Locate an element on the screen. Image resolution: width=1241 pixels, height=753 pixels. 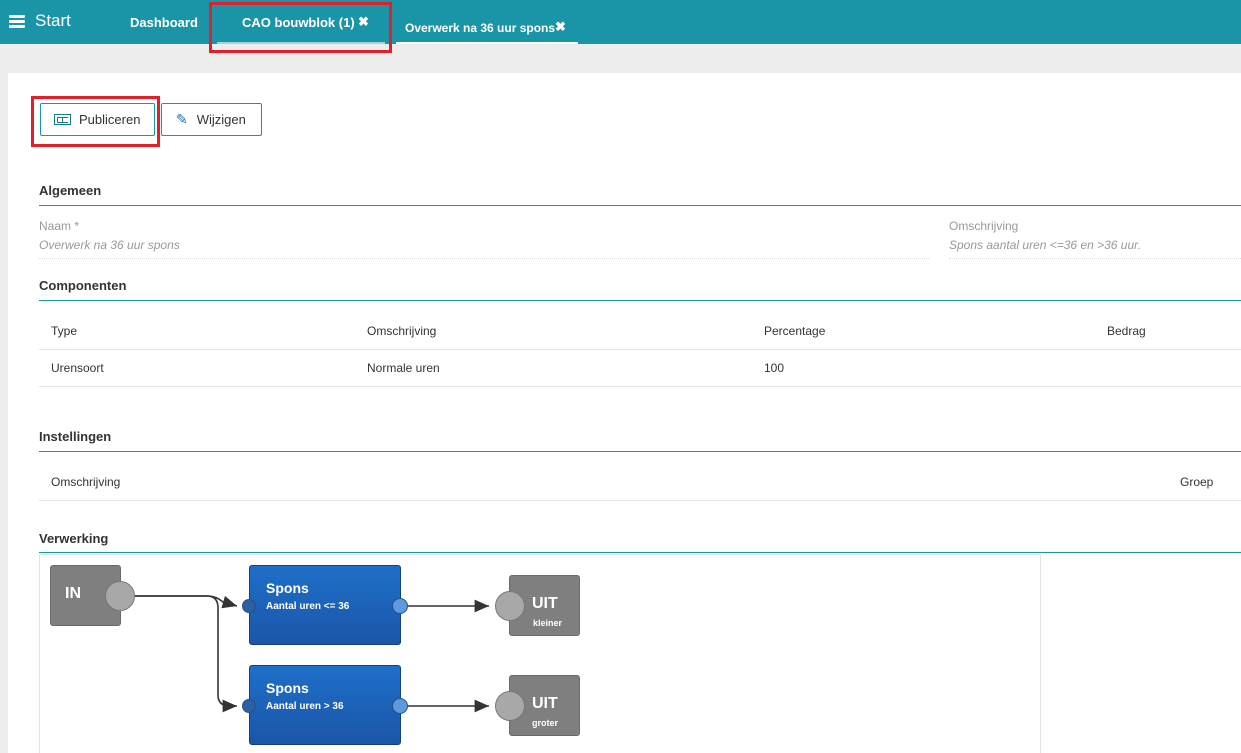
main-menu-button: Start is located at coordinates (40, 21).